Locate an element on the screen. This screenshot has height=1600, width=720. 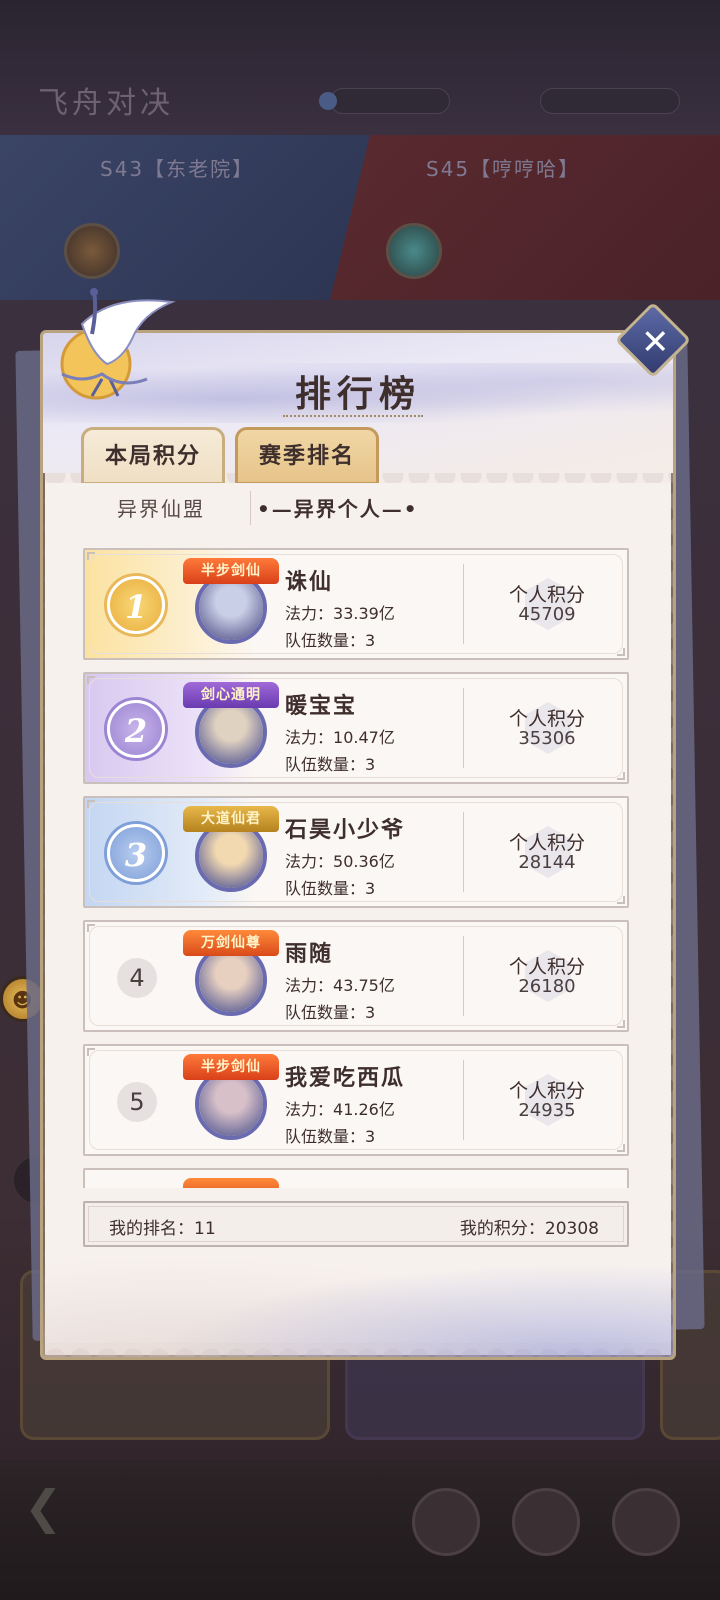
my-score: 我的积分：20308 is located at coordinates (529, 1226).